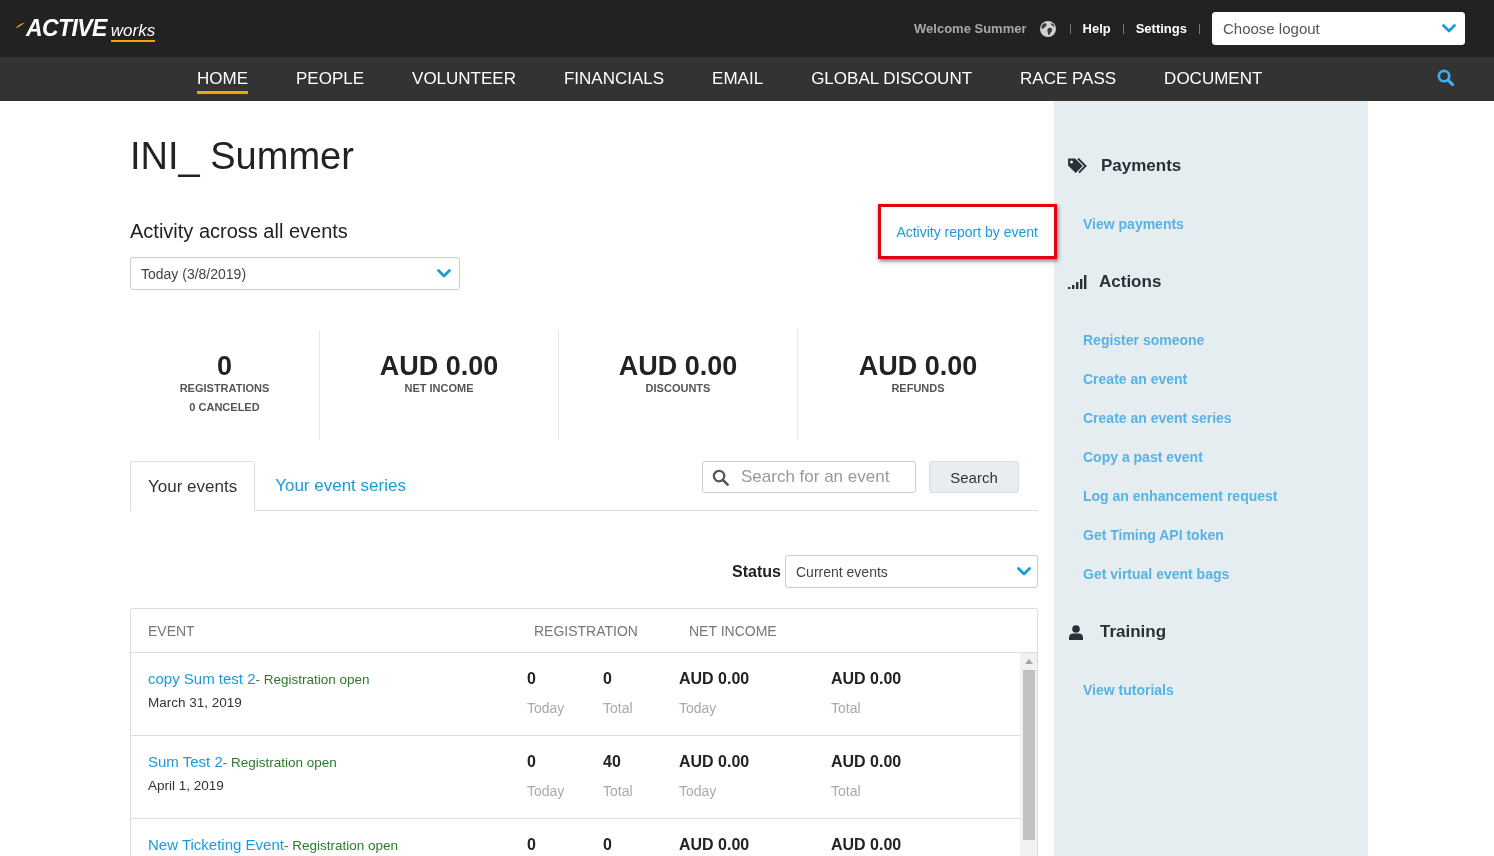 The image size is (1494, 856). Describe the element at coordinates (295, 273) in the screenshot. I see `period-select: Today (3/8/2019)` at that location.